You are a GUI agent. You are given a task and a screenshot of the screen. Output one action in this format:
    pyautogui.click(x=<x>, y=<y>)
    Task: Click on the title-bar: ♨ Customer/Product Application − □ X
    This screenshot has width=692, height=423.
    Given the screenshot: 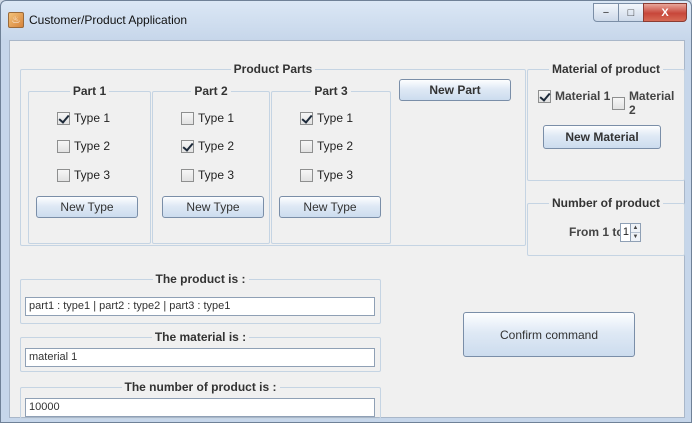 What is the action you would take?
    pyautogui.click(x=346, y=20)
    